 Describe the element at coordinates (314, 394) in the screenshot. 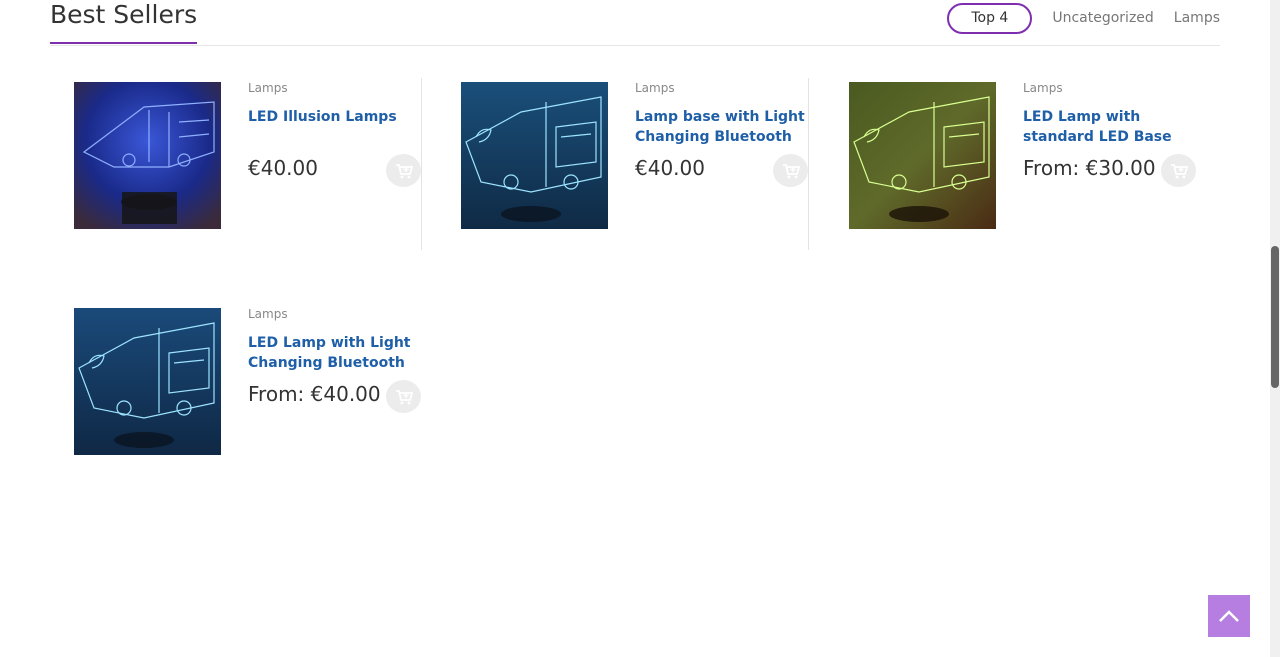

I see `product-price: From: €40.00` at that location.